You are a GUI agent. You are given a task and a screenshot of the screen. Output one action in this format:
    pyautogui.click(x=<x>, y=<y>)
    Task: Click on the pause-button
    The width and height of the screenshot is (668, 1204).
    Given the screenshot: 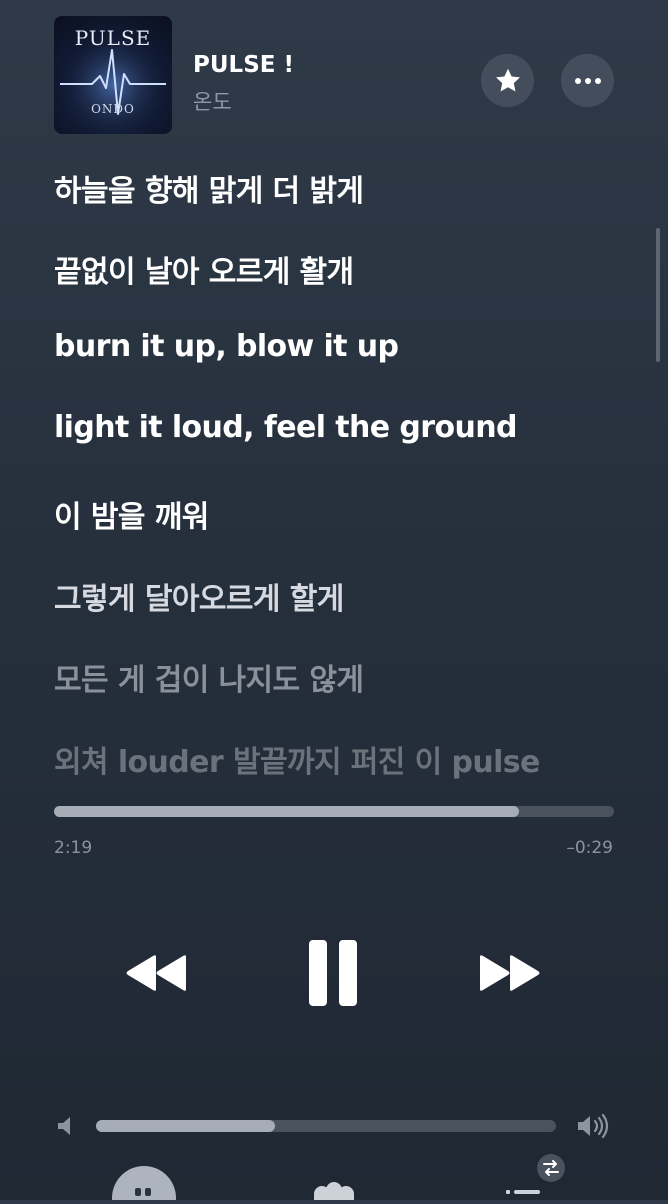 What is the action you would take?
    pyautogui.click(x=333, y=973)
    